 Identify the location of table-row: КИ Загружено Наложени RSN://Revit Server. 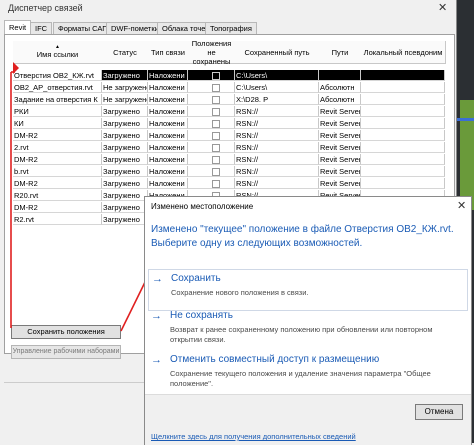
(225, 123).